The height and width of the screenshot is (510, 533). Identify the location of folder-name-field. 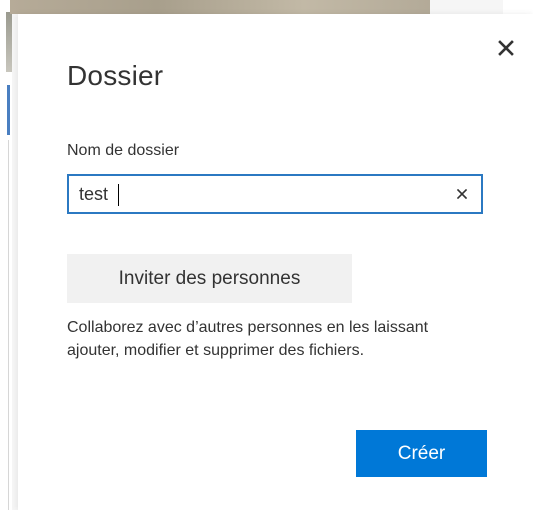
(275, 194).